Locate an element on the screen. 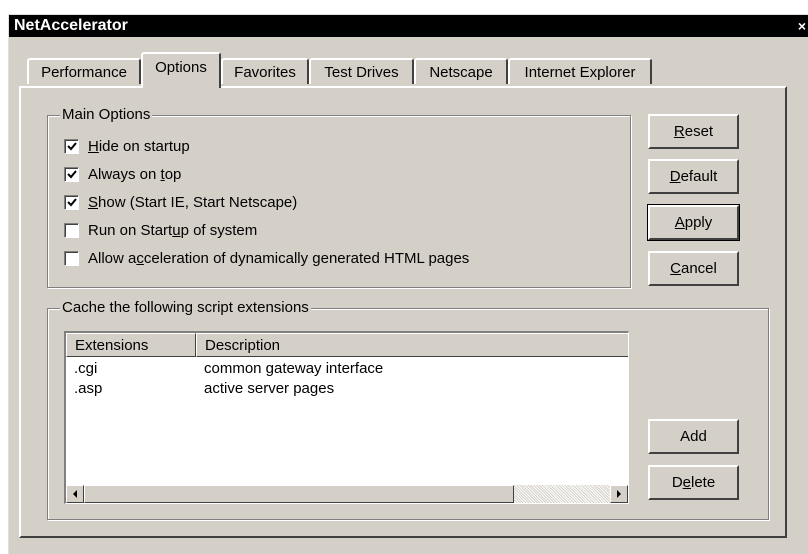  table-cell-ext: .cgi is located at coordinates (85, 369).